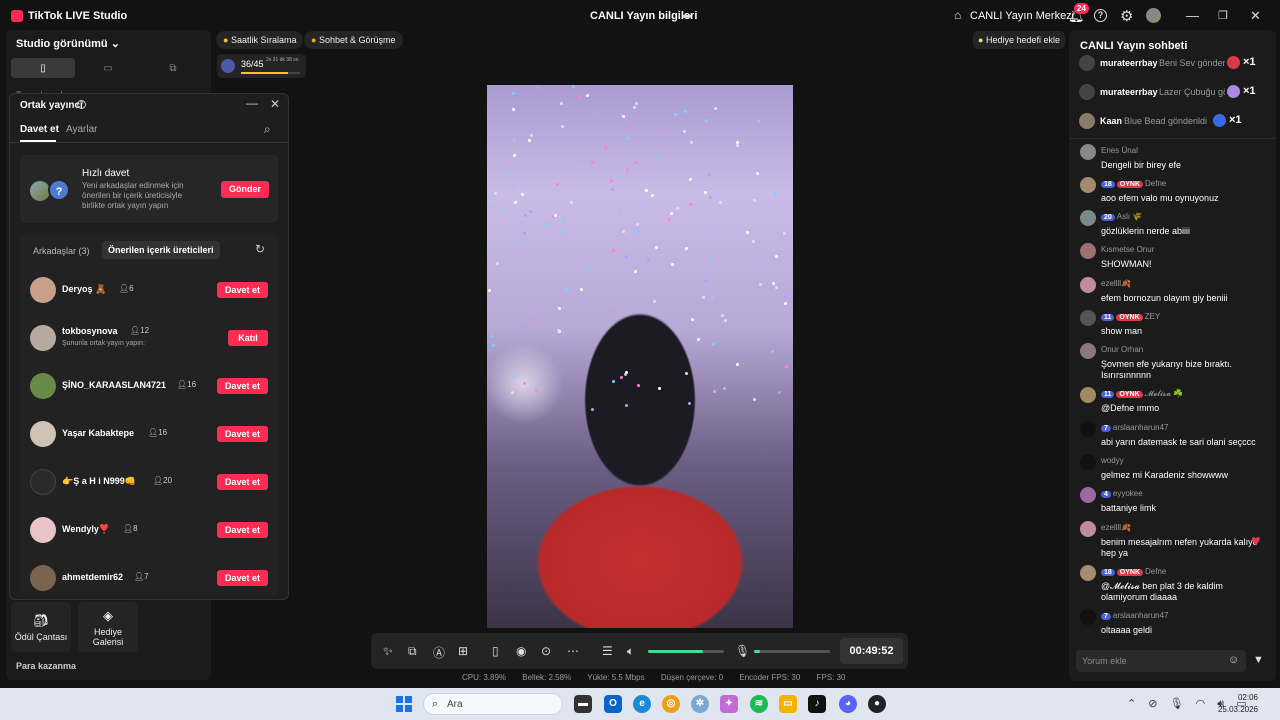 Image resolution: width=1280 pixels, height=720 pixels. Describe the element at coordinates (412, 651) in the screenshot. I see `caption-icon: ⧉` at that location.